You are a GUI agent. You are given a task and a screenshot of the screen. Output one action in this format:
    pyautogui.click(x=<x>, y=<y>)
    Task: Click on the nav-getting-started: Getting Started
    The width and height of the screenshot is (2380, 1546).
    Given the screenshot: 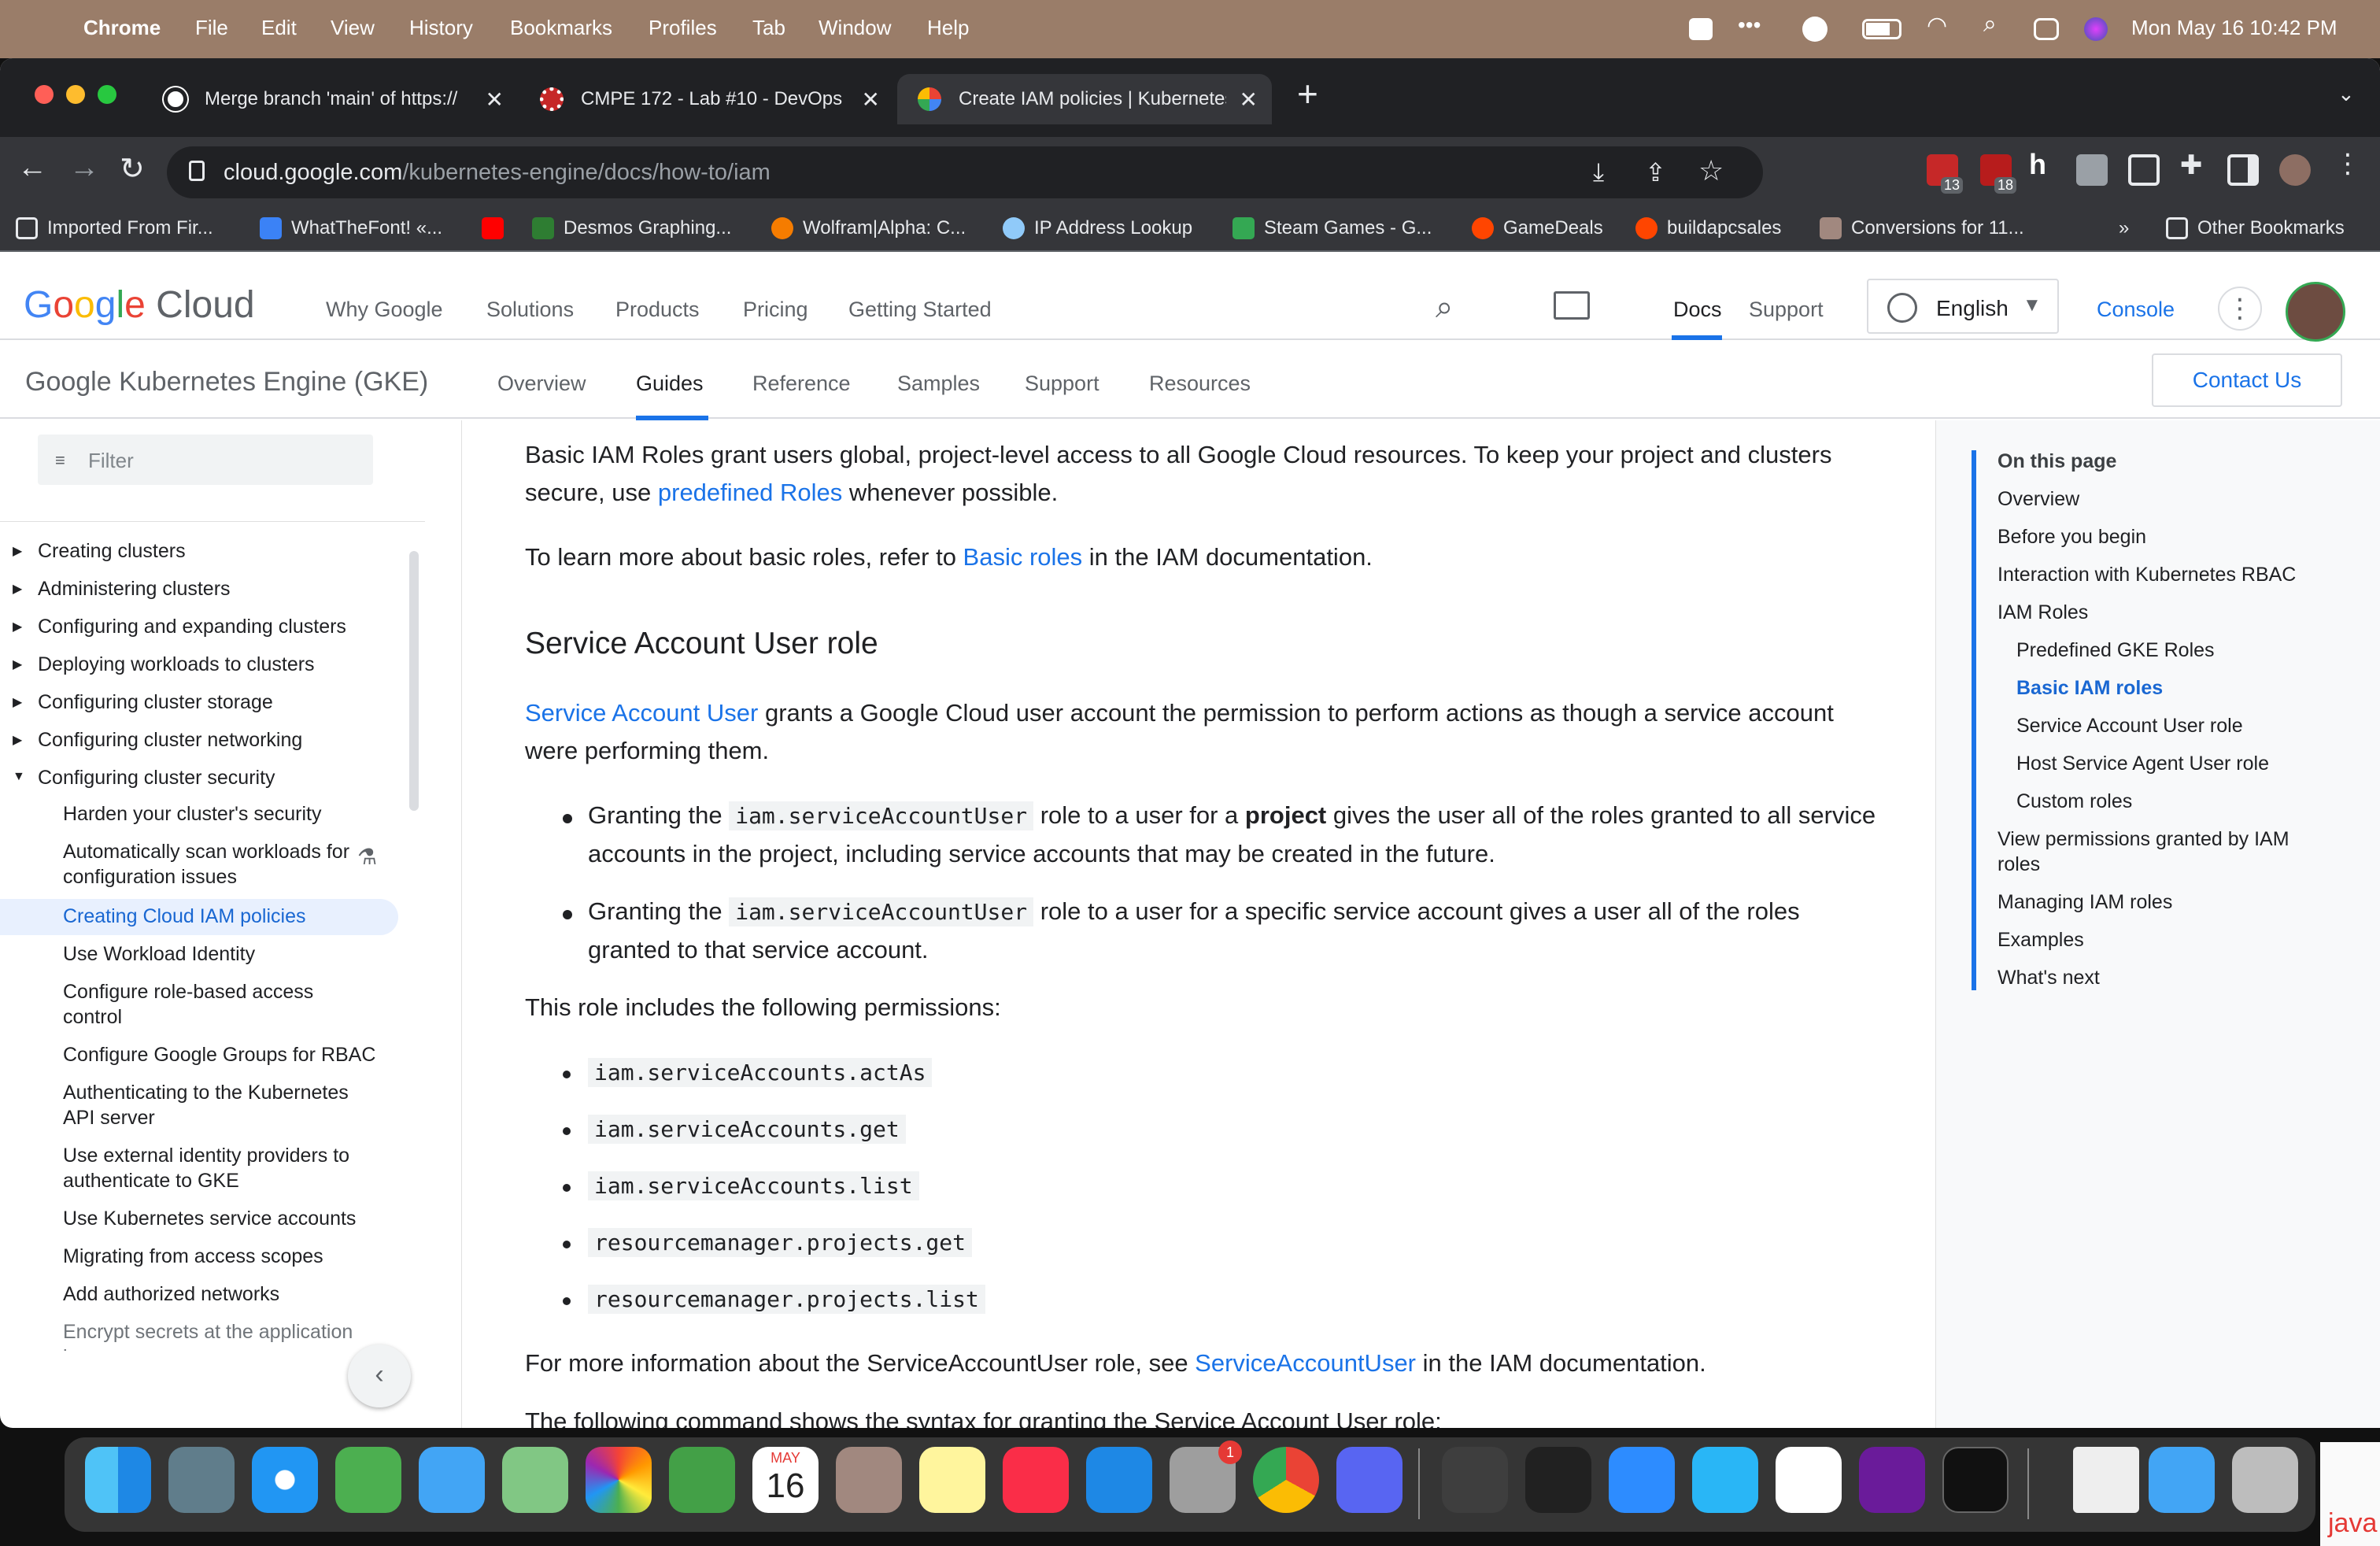 What is the action you would take?
    pyautogui.click(x=920, y=310)
    